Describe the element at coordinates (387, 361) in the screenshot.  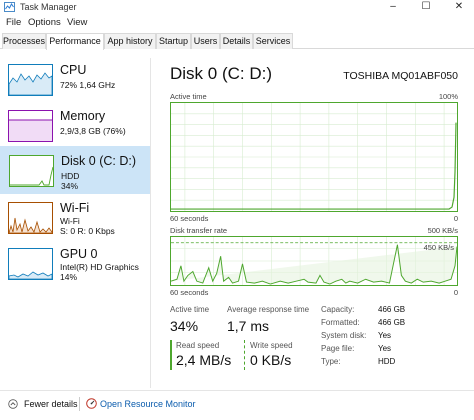
I see `type-value: HDD` at that location.